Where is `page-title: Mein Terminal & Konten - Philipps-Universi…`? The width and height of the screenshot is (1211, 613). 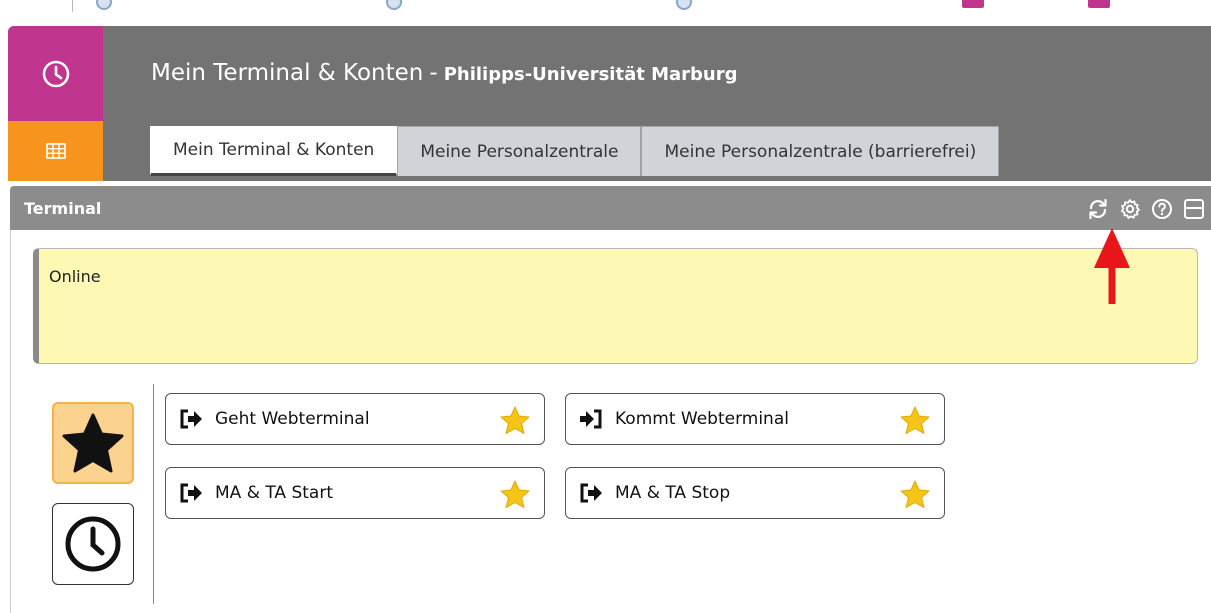
page-title: Mein Terminal & Konten - Philipps-Universi… is located at coordinates (444, 73).